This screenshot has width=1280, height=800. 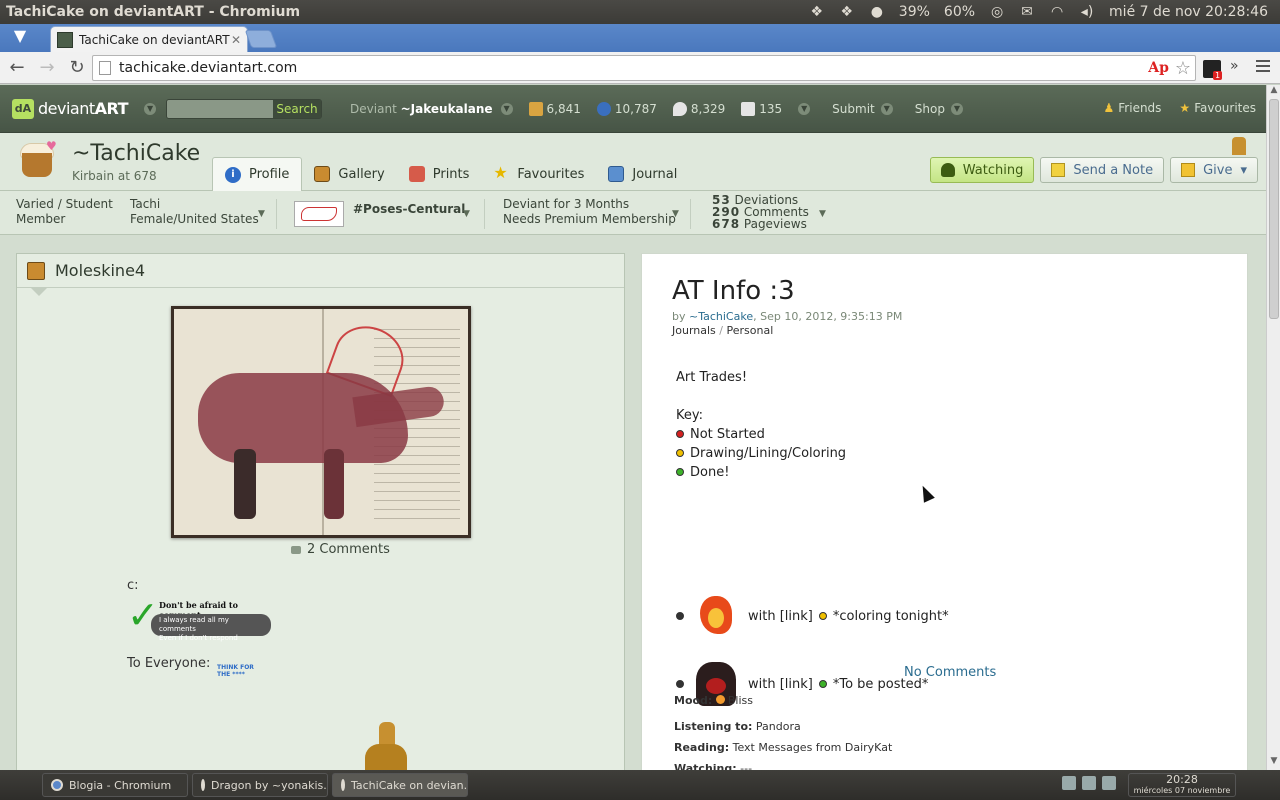 I want to click on tab-tachicake: TachiCake on deviantART ✕, so click(x=149, y=39).